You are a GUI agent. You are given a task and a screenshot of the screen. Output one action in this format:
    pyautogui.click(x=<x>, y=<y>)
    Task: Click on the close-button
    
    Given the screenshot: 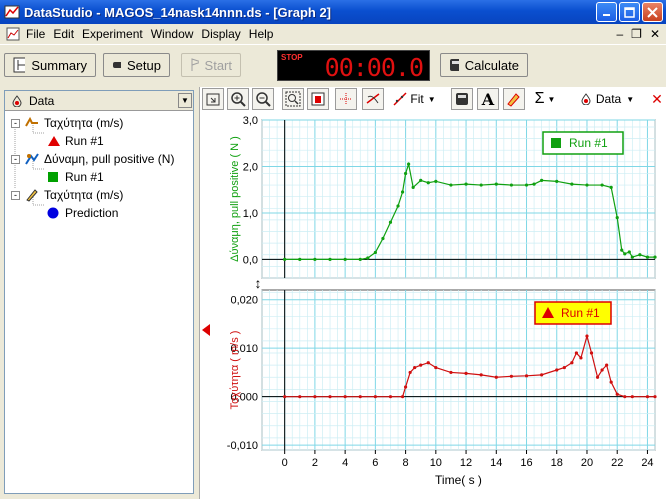 What is the action you would take?
    pyautogui.click(x=652, y=12)
    